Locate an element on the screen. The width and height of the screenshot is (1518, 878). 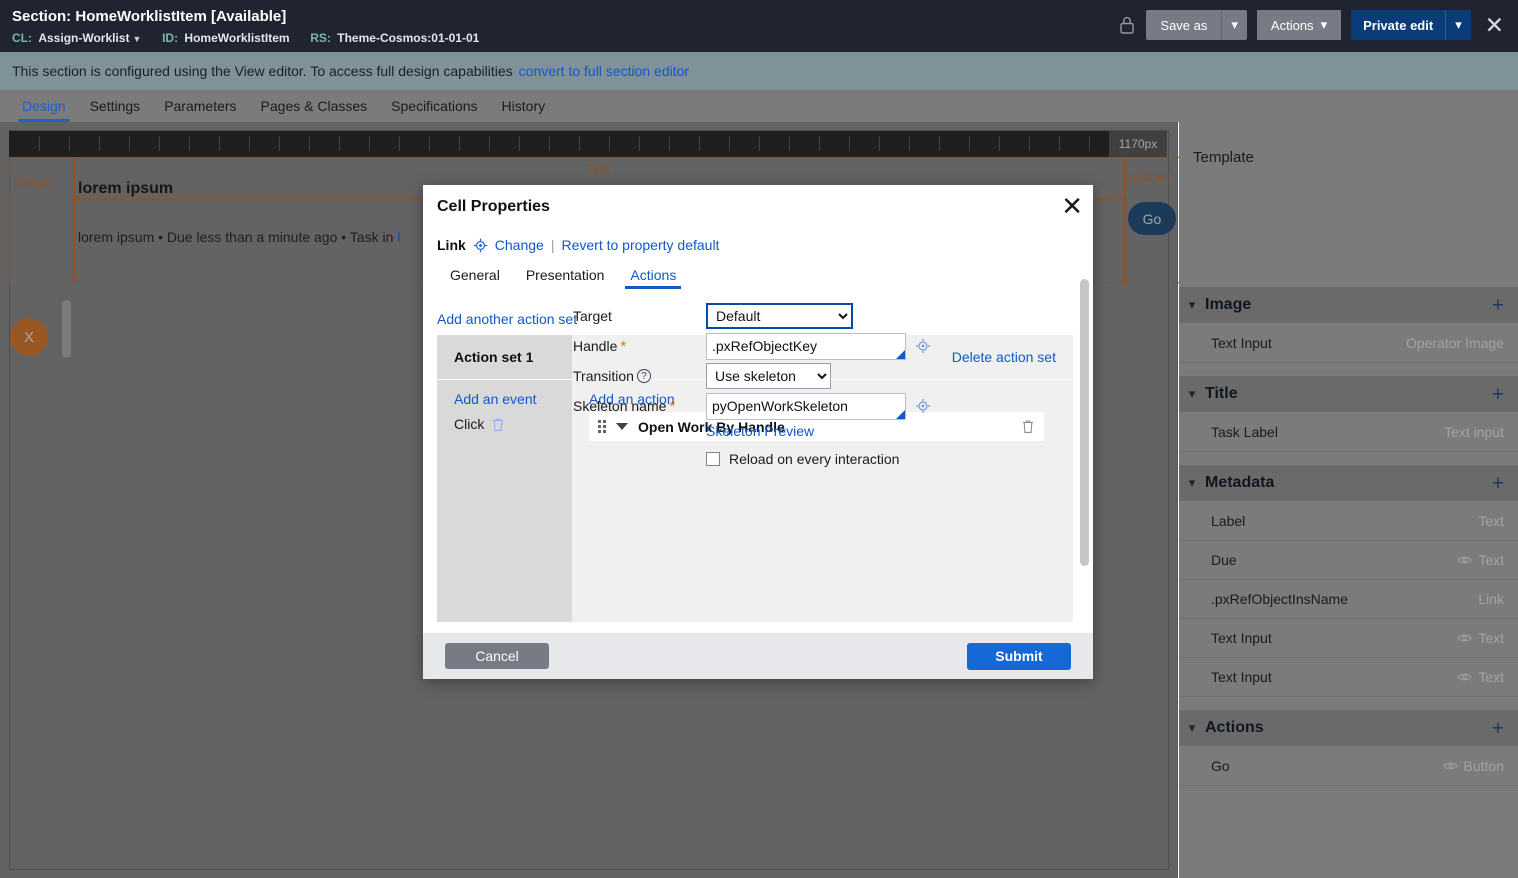
field-row-target: Target Default is located at coordinates (808, 316).